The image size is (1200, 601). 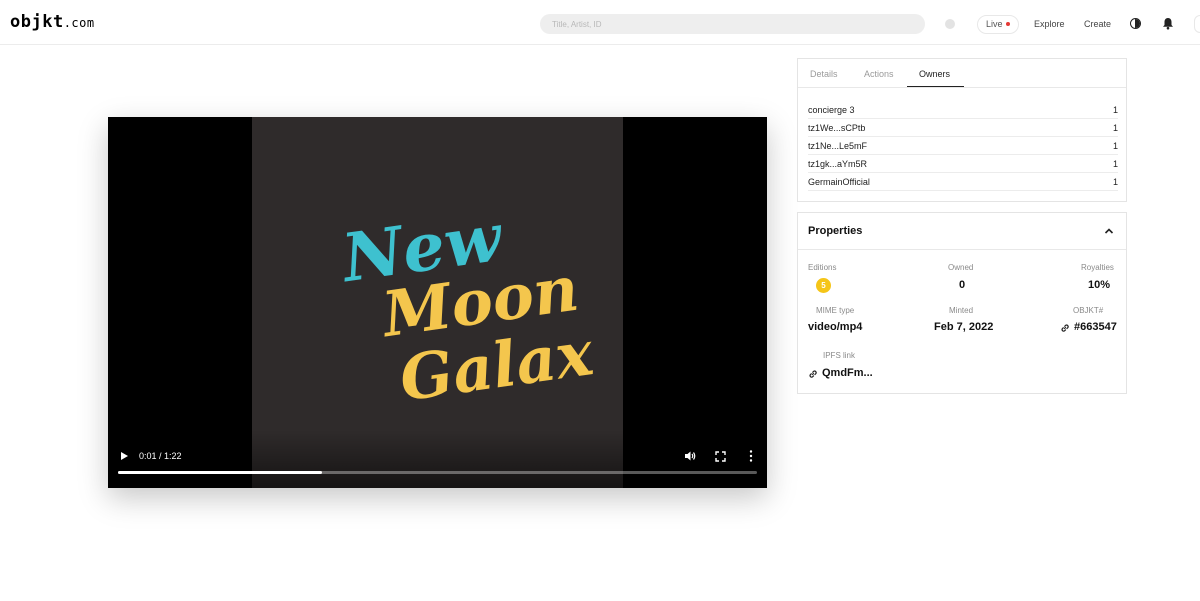 What do you see at coordinates (839, 182) in the screenshot?
I see `owner-name: GermainOfficial` at bounding box center [839, 182].